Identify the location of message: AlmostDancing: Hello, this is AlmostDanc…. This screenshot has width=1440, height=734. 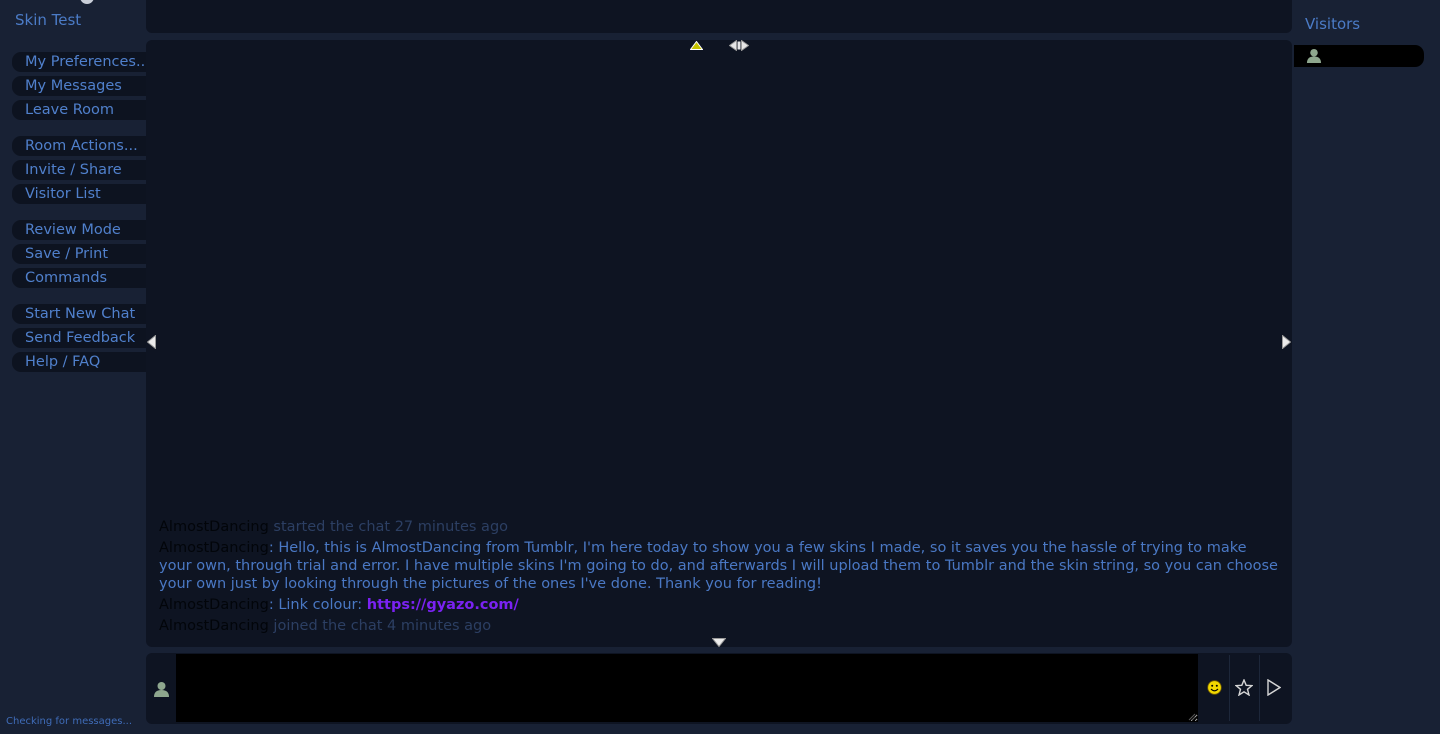
(719, 566).